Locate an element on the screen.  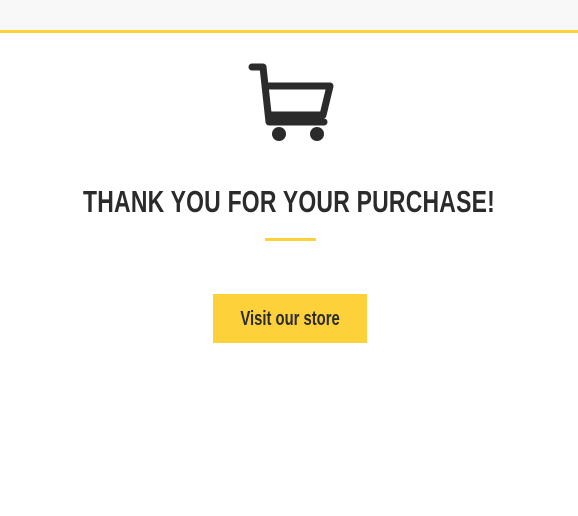
visit-store-button-label: Visit our store is located at coordinates (290, 319).